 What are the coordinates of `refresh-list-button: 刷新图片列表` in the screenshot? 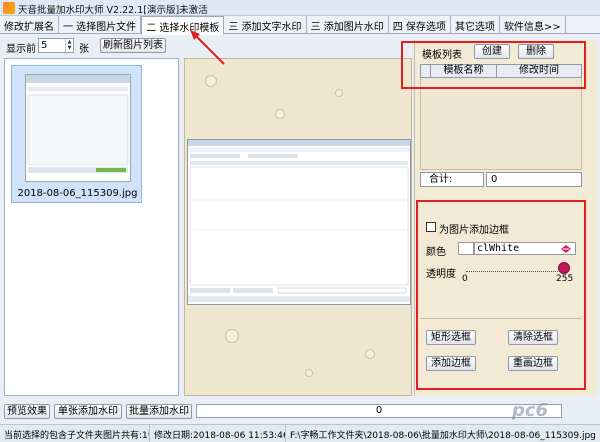 It's located at (133, 45).